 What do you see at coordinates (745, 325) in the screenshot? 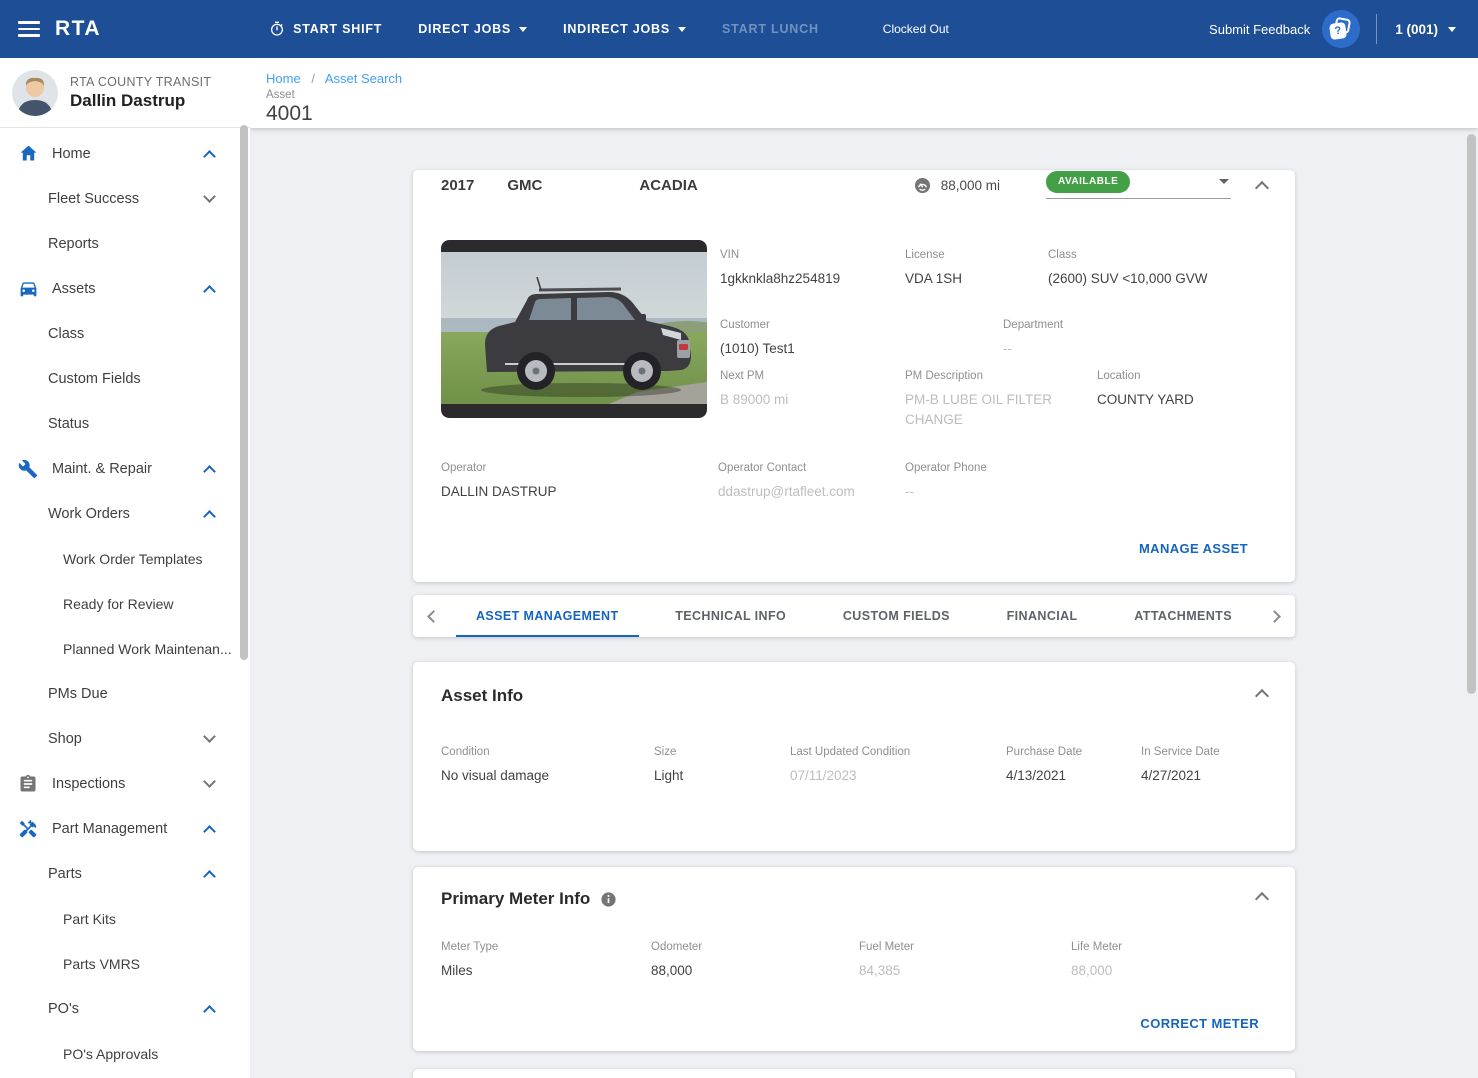
I see `customer-label: Customer` at bounding box center [745, 325].